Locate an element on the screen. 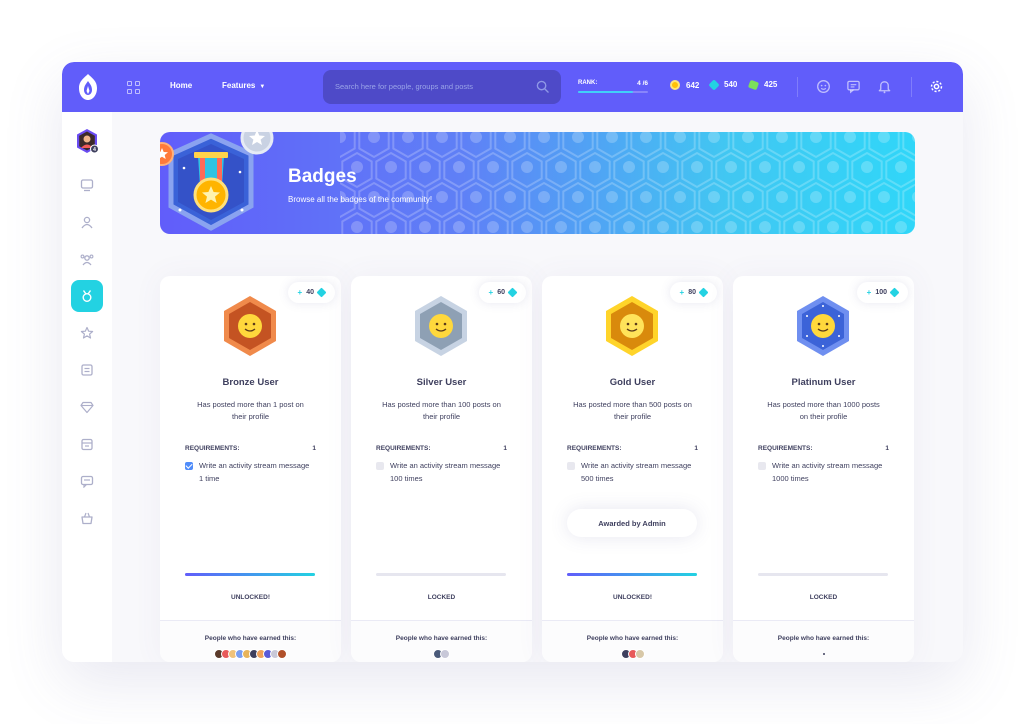 The image size is (1024, 724). profile-icon is located at coordinates (87, 222).